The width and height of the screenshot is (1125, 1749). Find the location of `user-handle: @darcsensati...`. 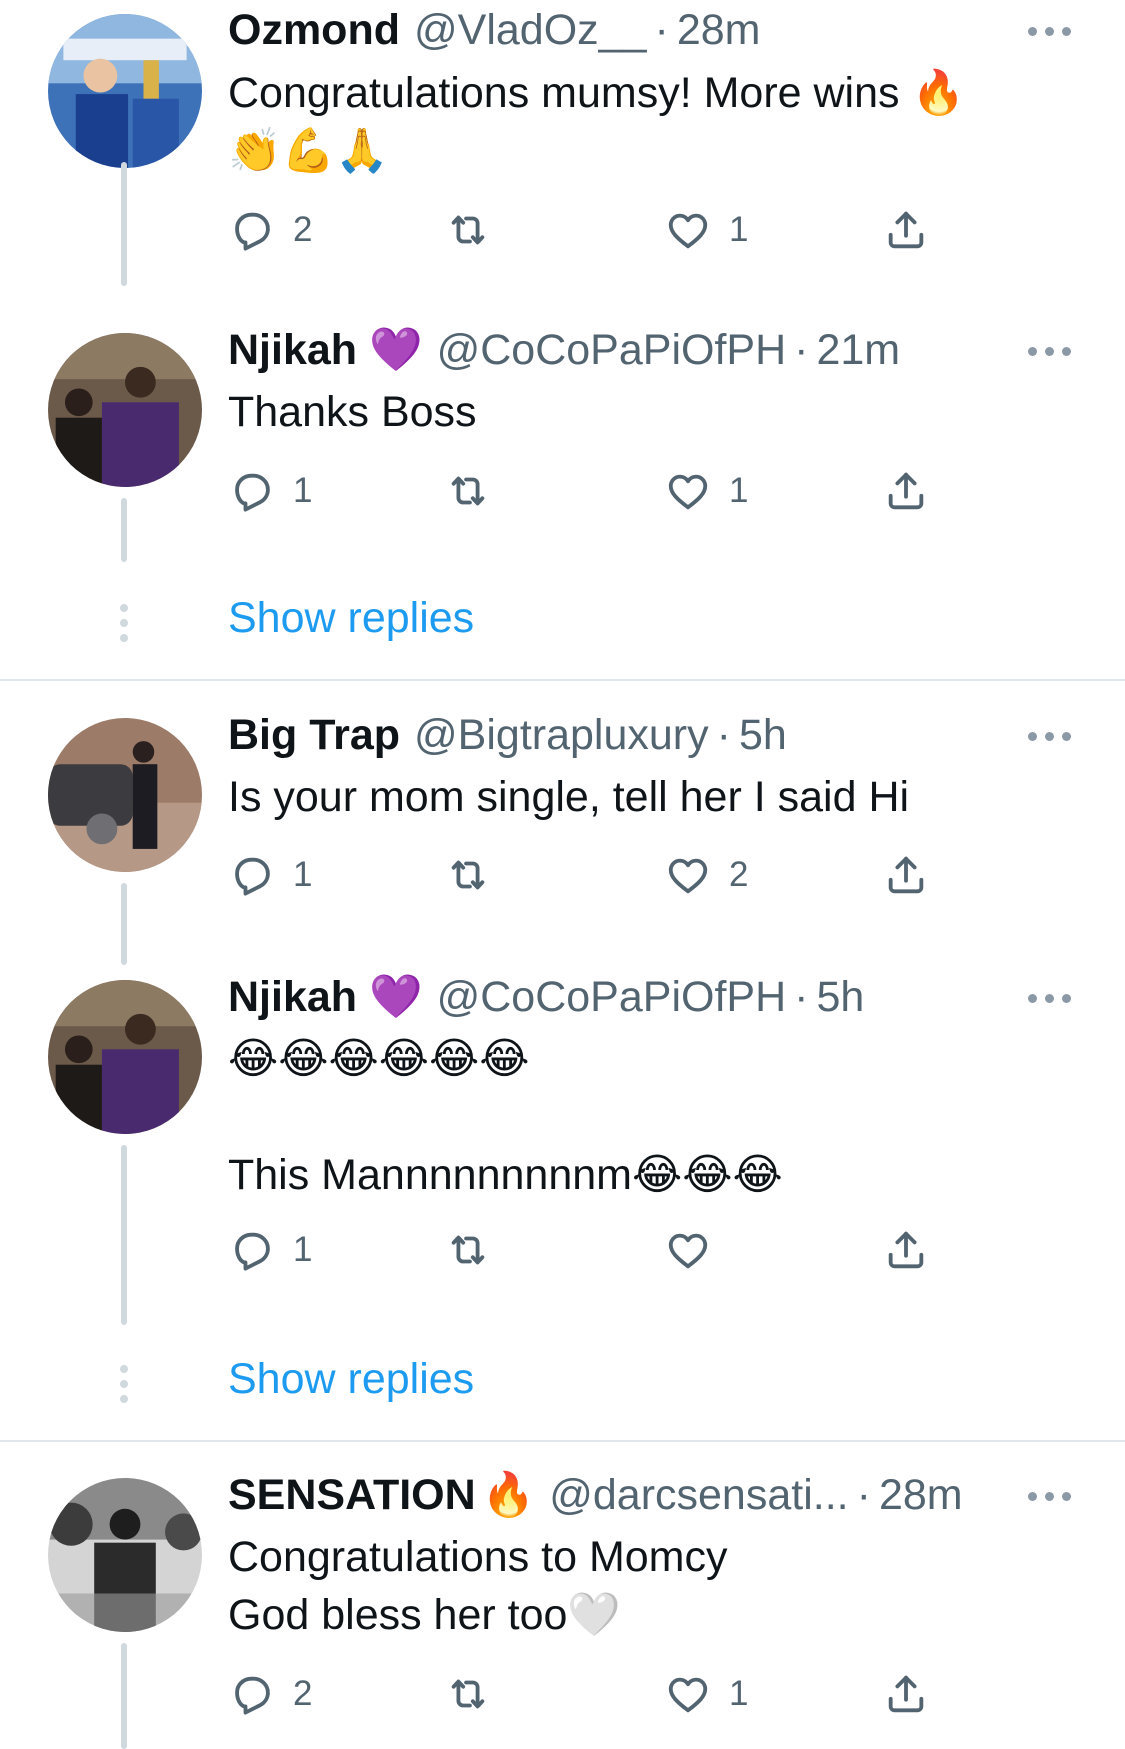

user-handle: @darcsensati... is located at coordinates (698, 1495).